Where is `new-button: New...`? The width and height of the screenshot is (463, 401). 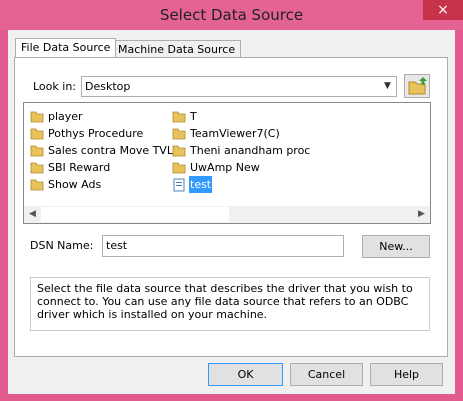
new-button: New... is located at coordinates (396, 246).